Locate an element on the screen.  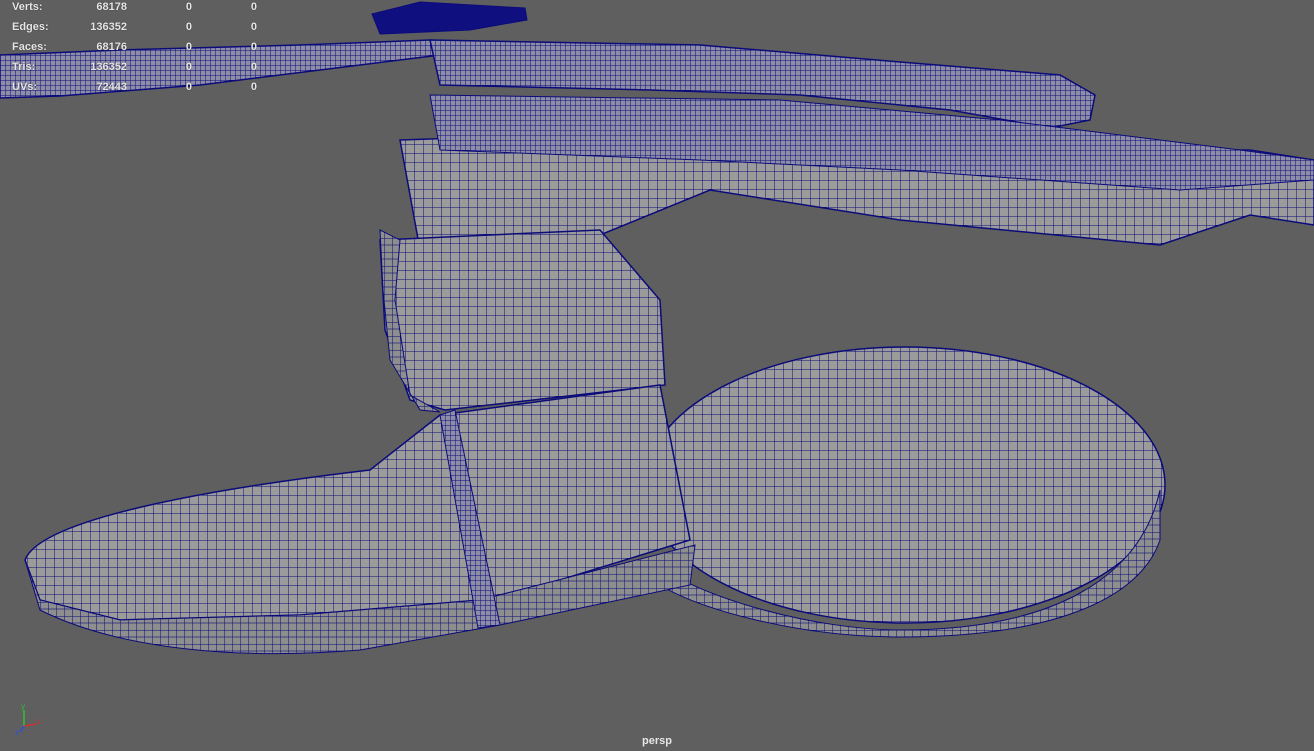
axis-x-line is located at coordinates (30, 725).